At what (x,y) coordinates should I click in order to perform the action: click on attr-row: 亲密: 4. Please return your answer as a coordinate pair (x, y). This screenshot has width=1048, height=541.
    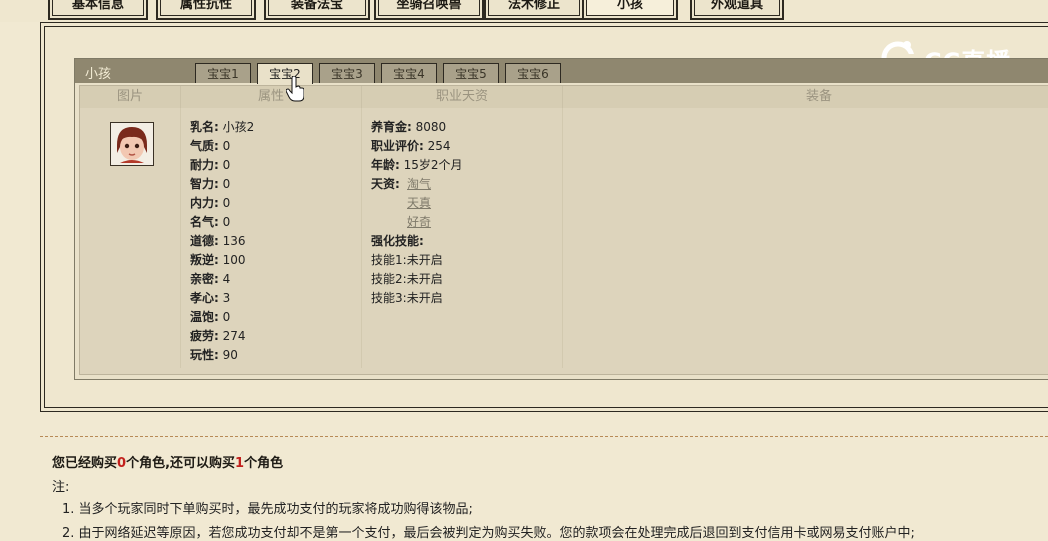
    Looking at the image, I should click on (210, 279).